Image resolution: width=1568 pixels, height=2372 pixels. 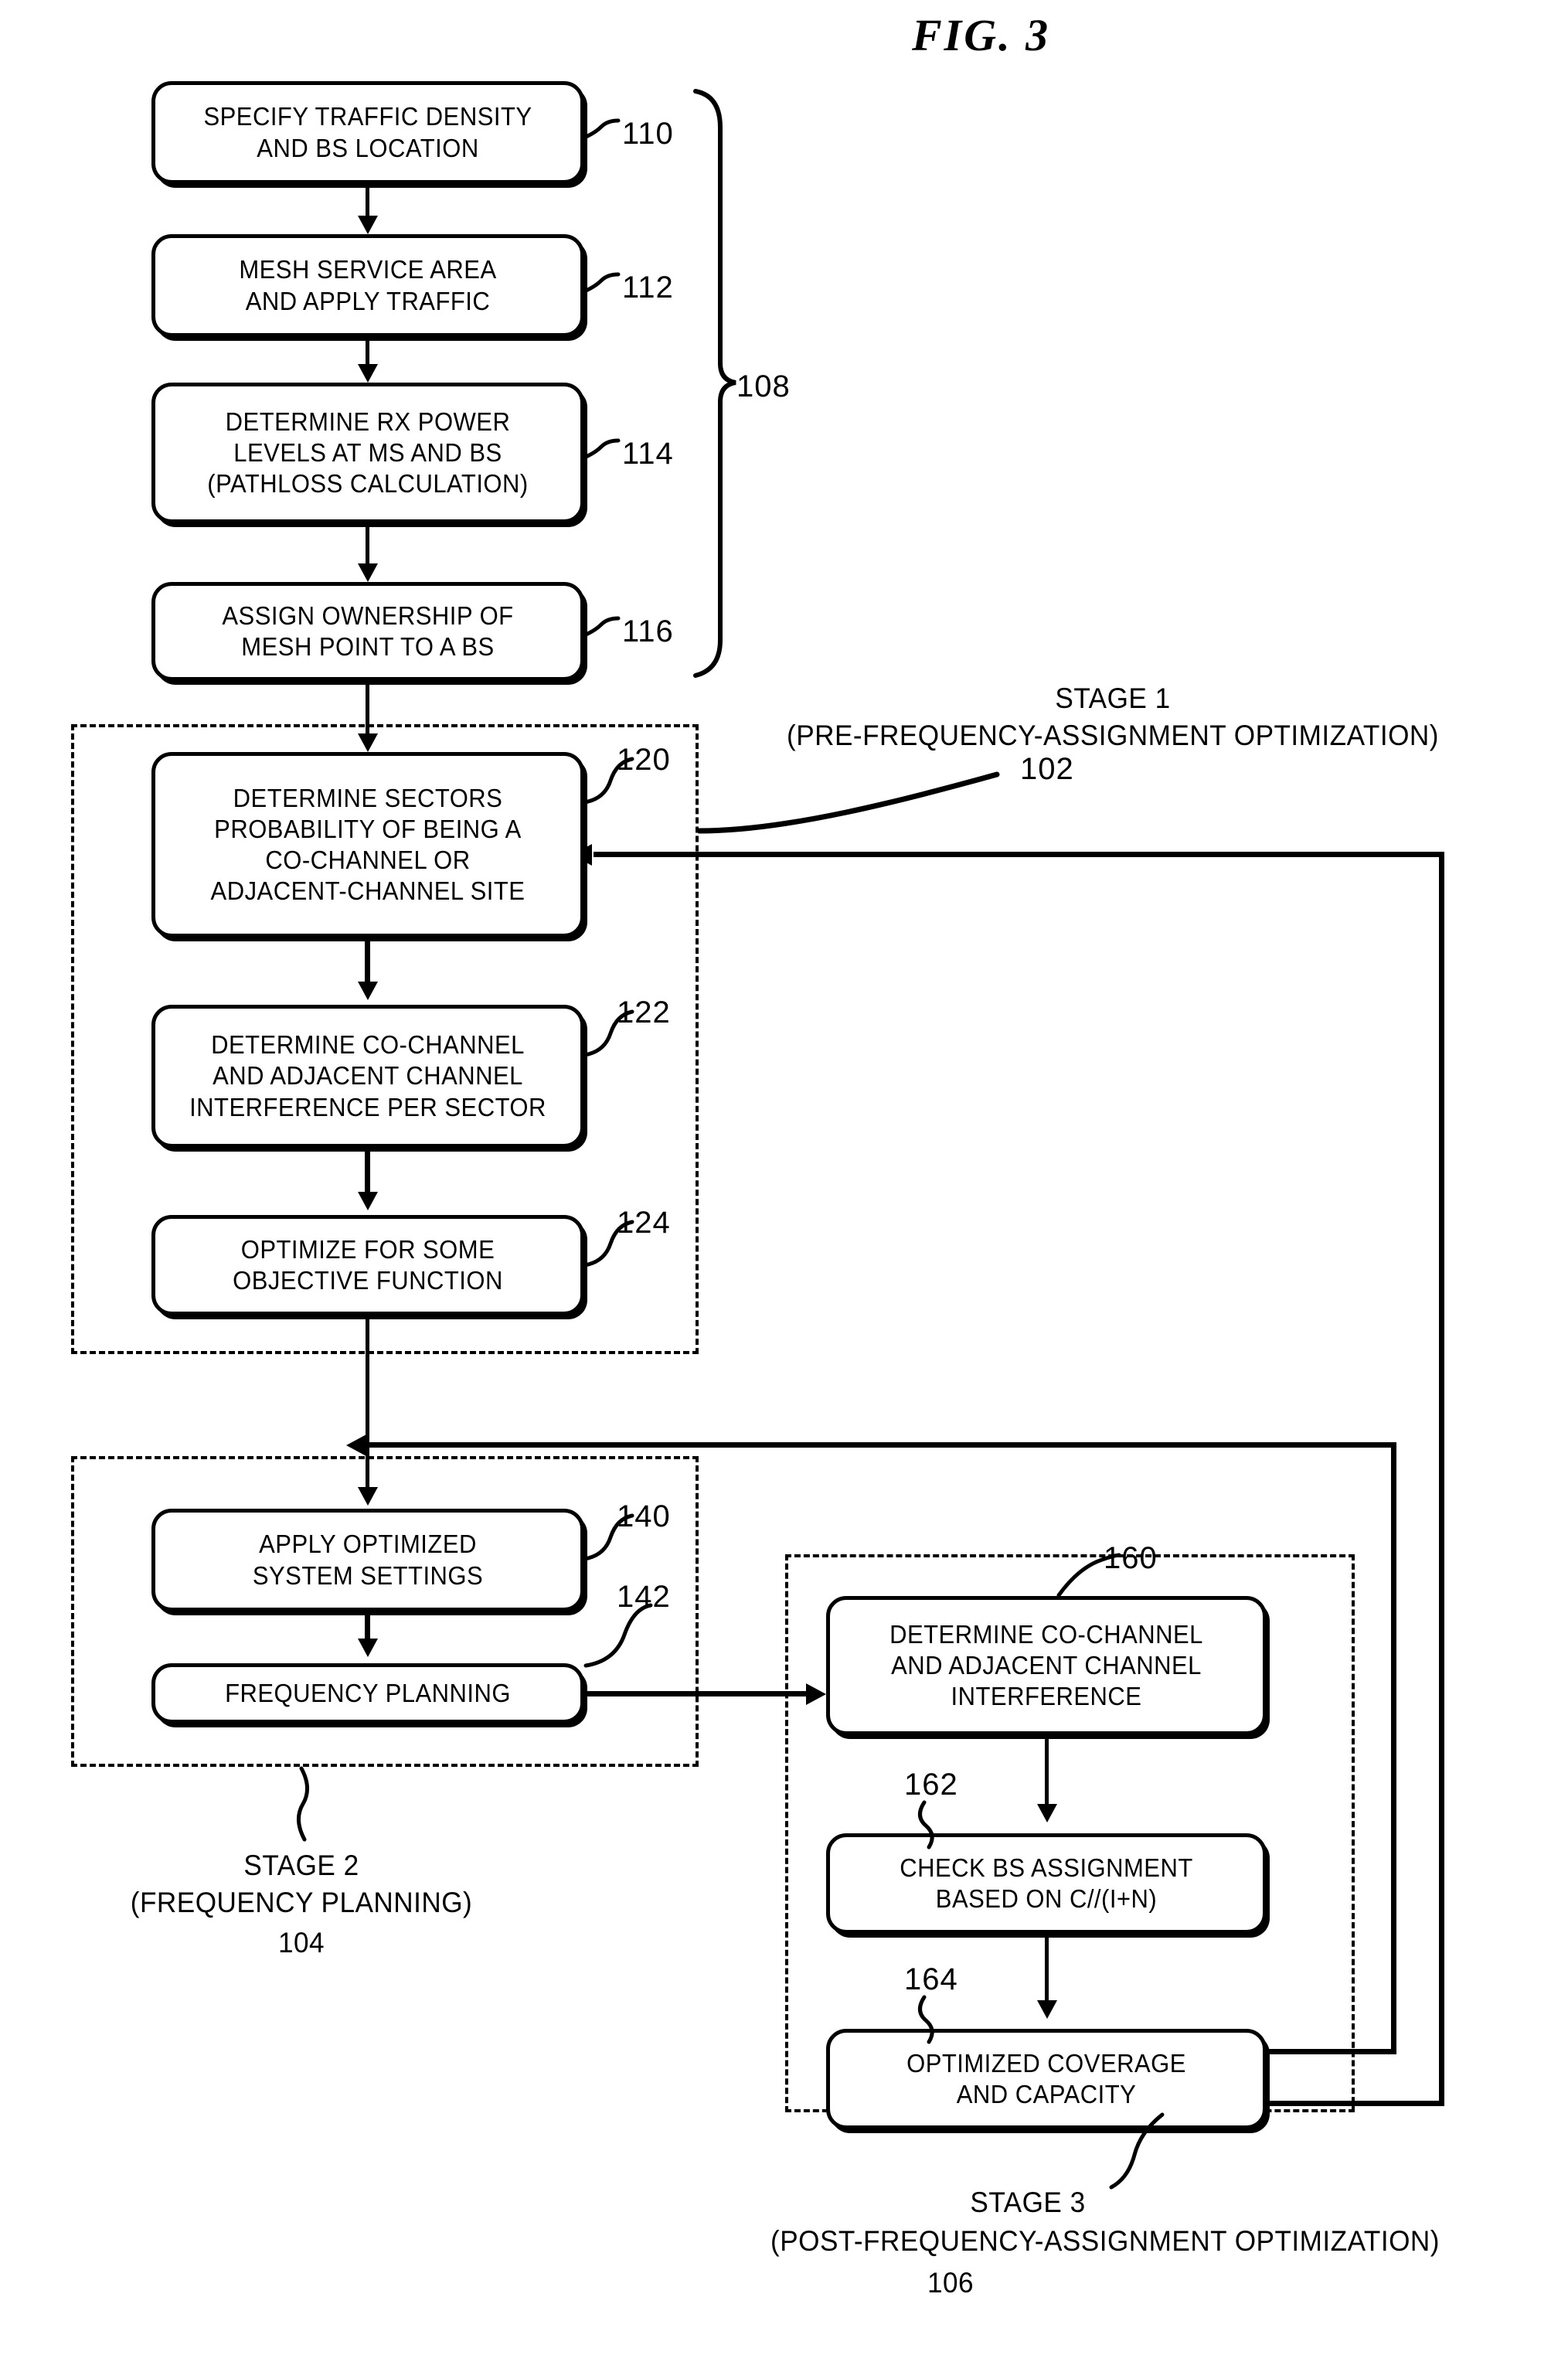 I want to click on feedback-outer-right, so click(x=1441, y=1478).